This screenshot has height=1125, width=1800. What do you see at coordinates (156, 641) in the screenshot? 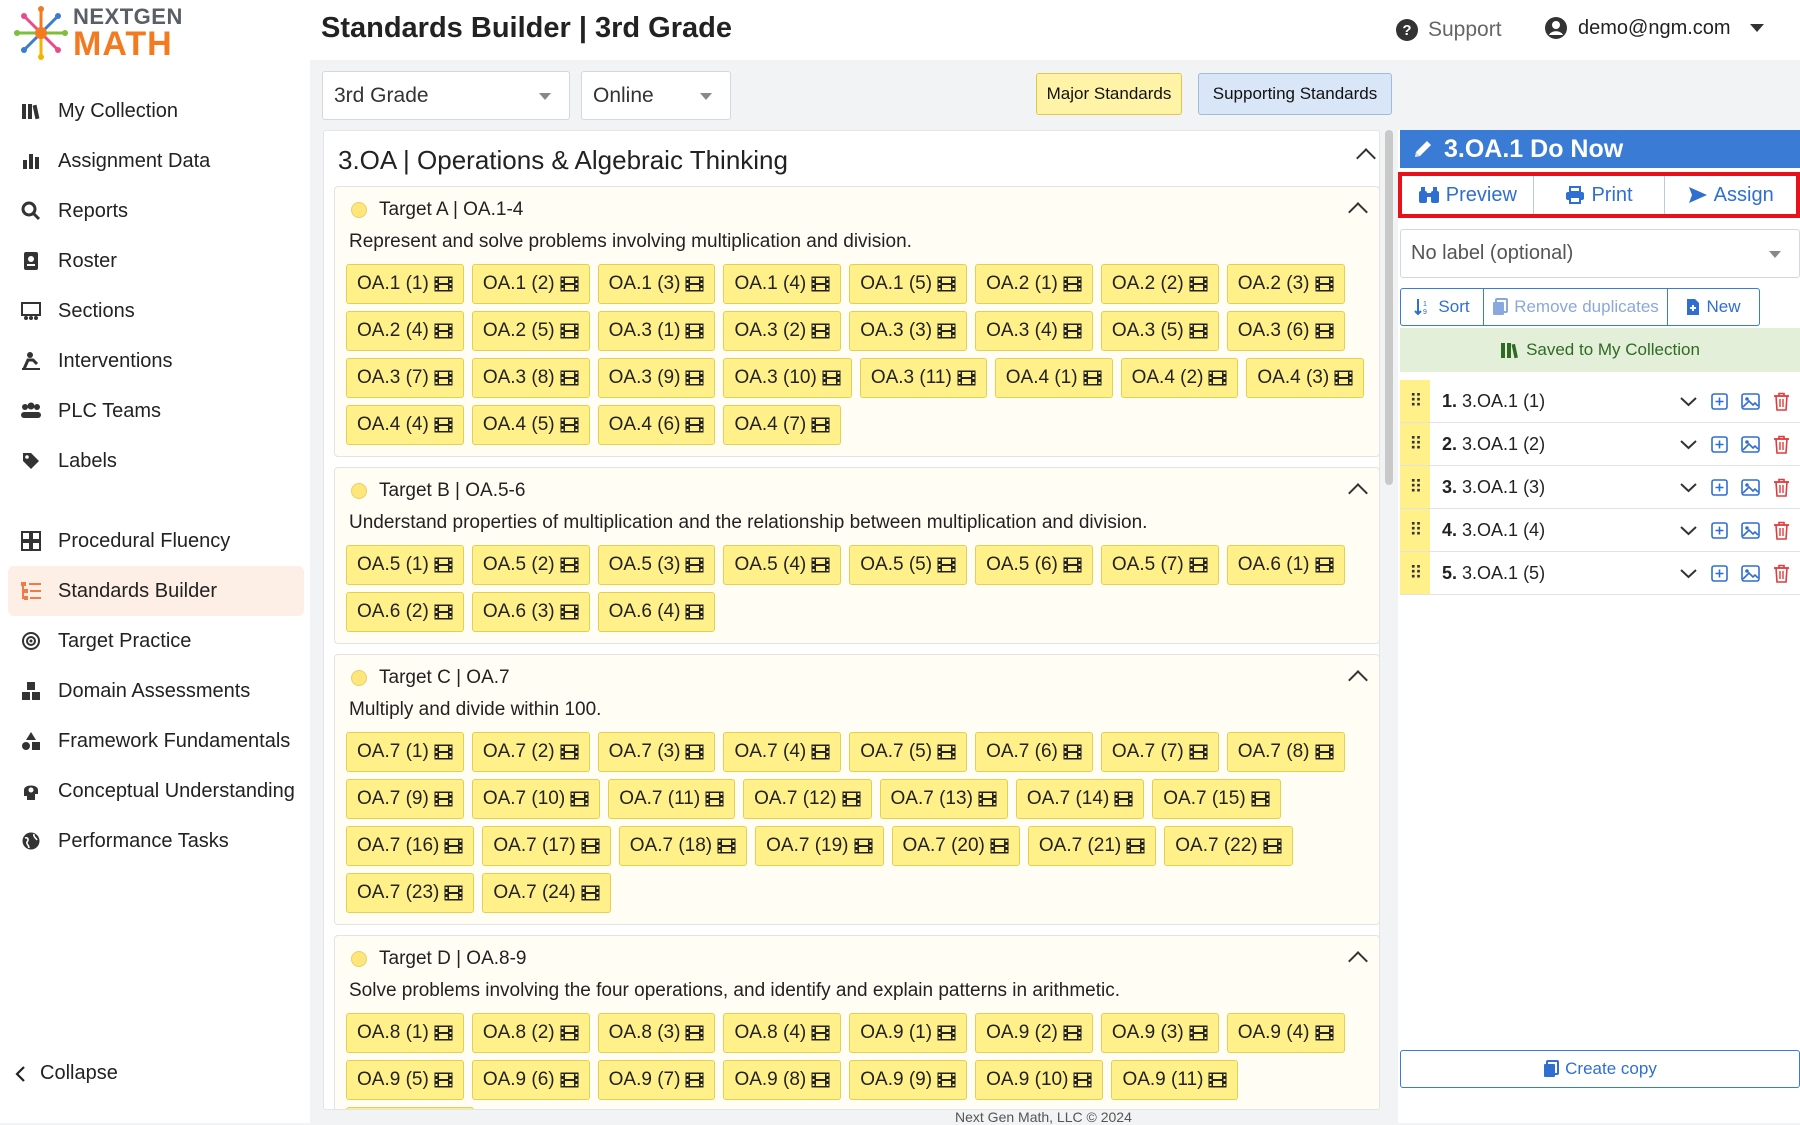
I see `sidebar-item-target-practice: Target Practice` at bounding box center [156, 641].